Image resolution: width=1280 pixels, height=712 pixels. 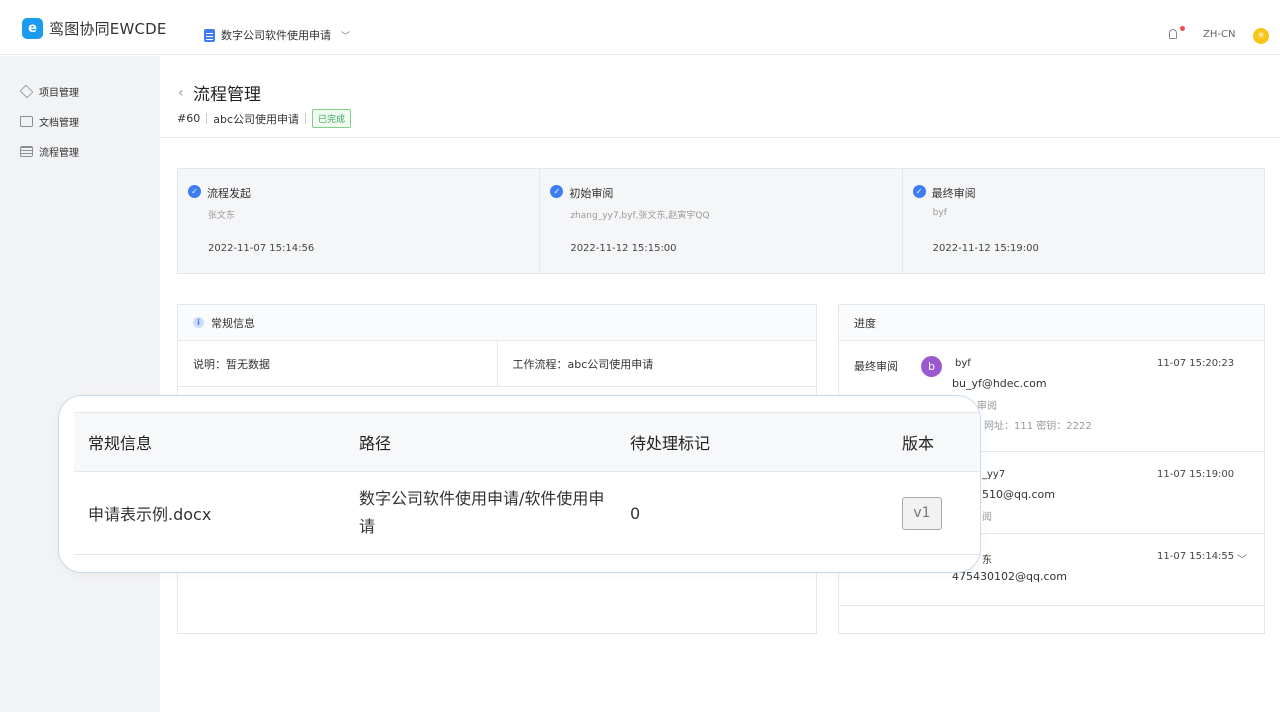 I want to click on step-time: 2022-11-07 15:14:56, so click(x=261, y=248).